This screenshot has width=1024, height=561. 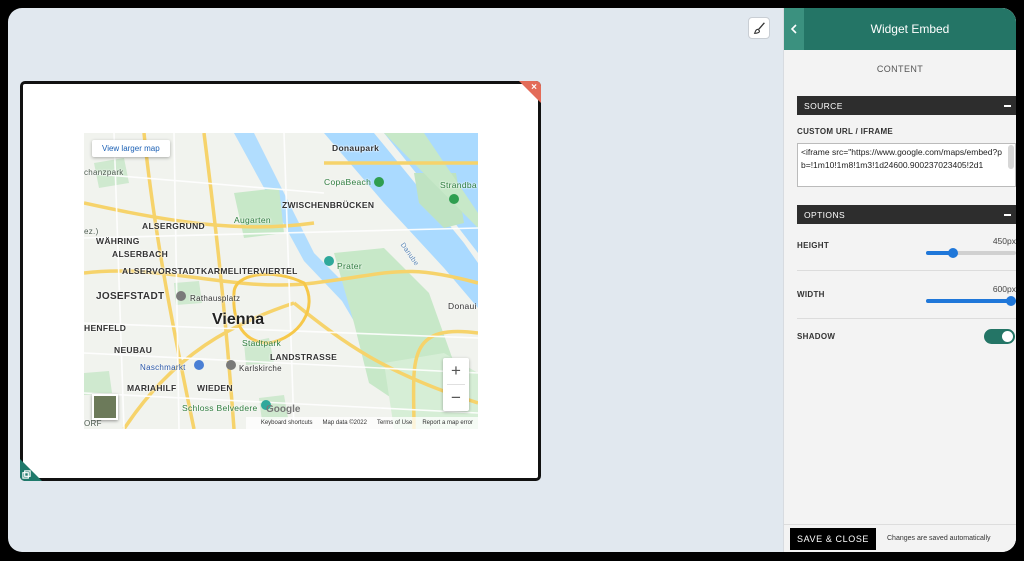 I want to click on map-label: Strandba, so click(x=458, y=185).